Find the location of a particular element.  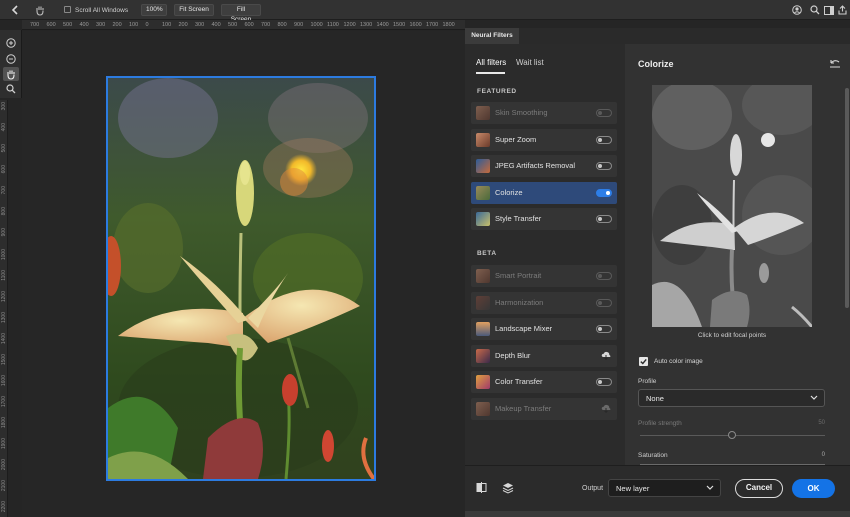

filter-label: Smart Portrait is located at coordinates (518, 275).